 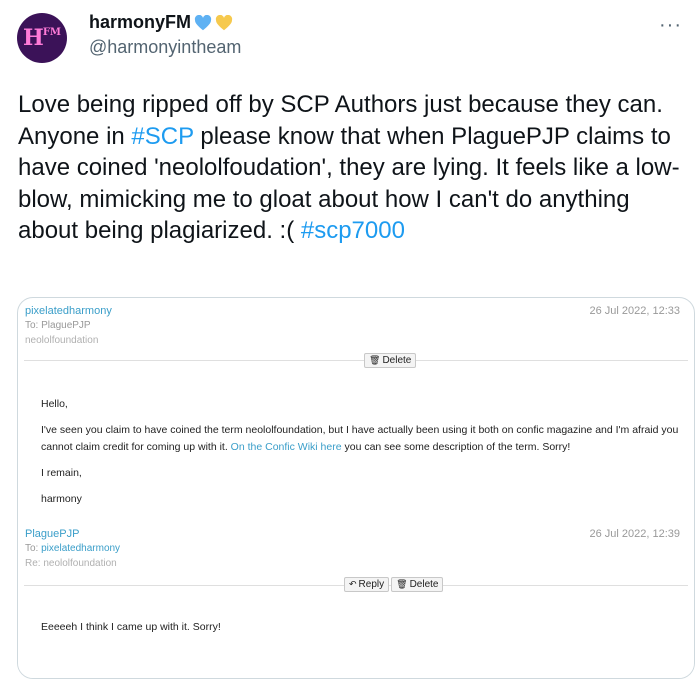 What do you see at coordinates (162, 136) in the screenshot?
I see `hashtag-scp: #SCP` at bounding box center [162, 136].